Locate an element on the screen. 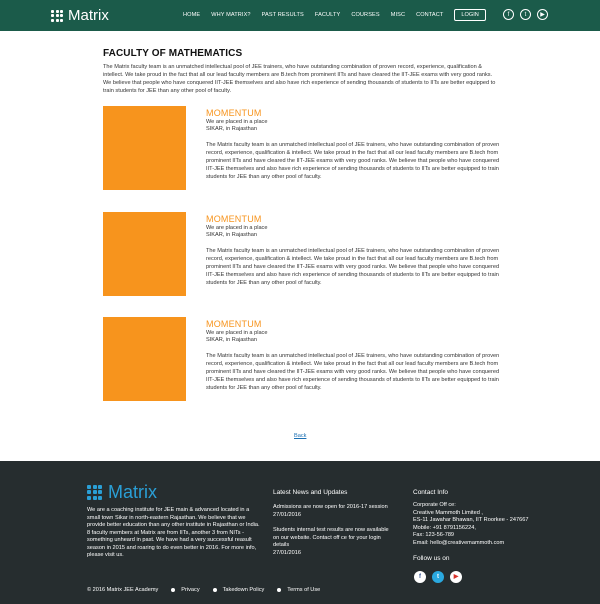 This screenshot has width=600, height=604. contact-line: Email: hello@creativemammoth.com is located at coordinates (483, 544).